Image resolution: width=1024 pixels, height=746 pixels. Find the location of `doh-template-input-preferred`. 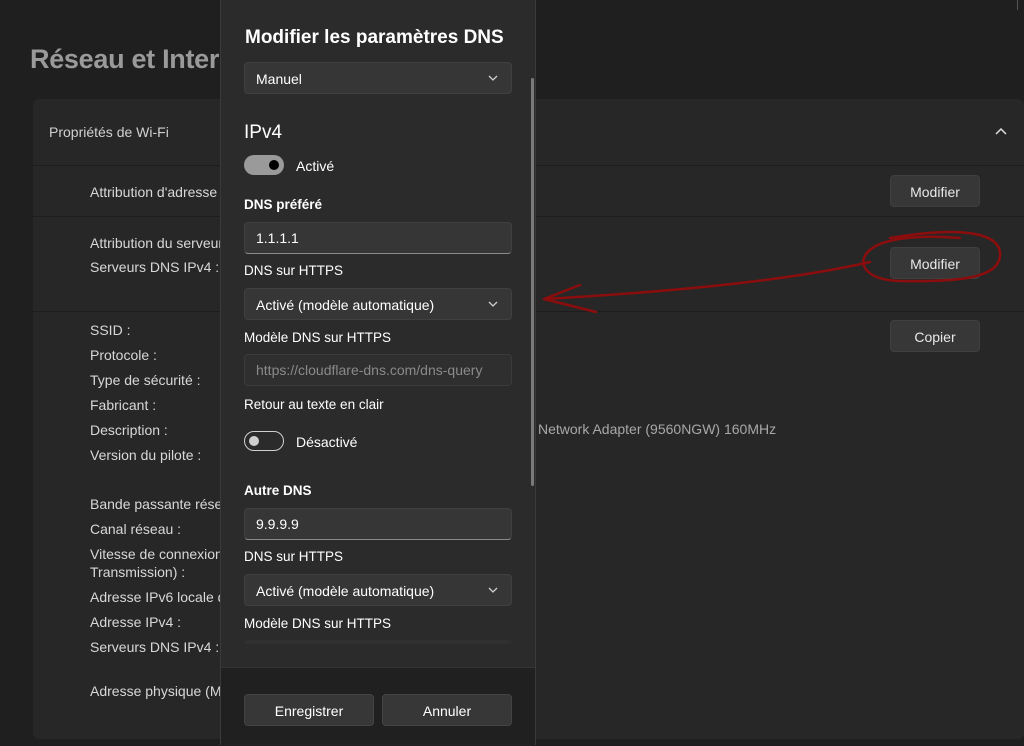

doh-template-input-preferred is located at coordinates (378, 370).